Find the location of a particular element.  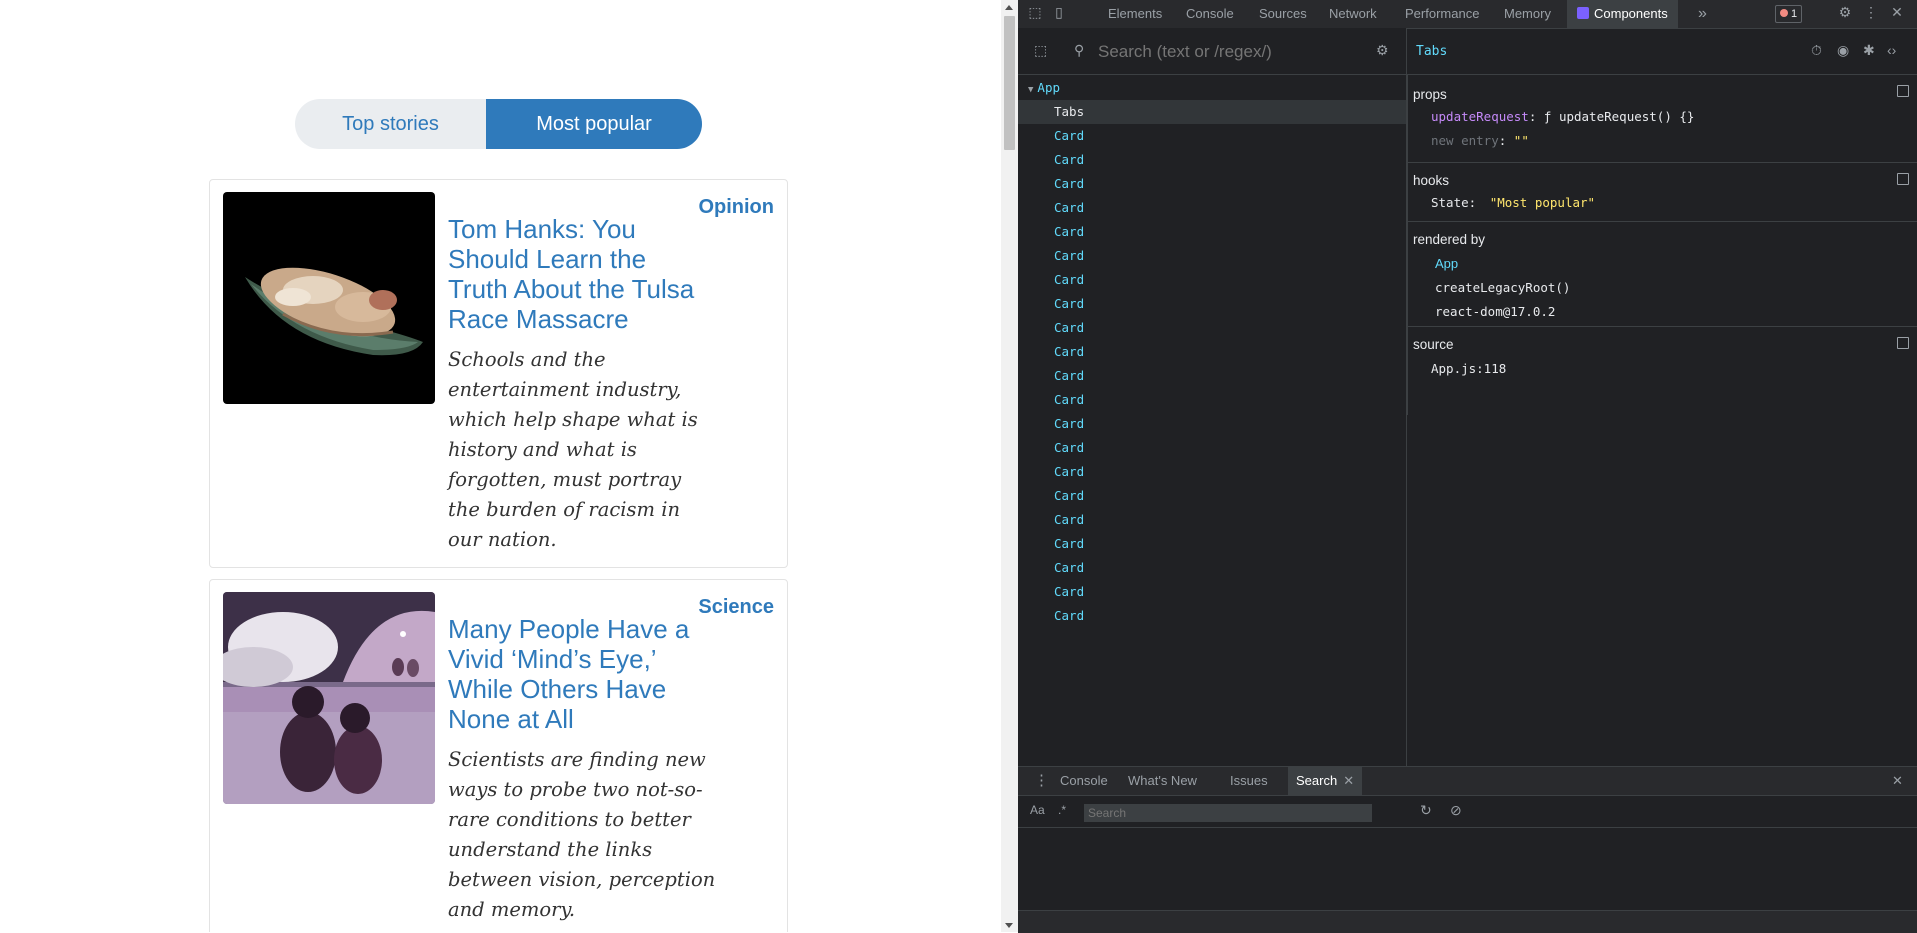

drawer-tabs: ⋮ Console What's New Issues Search ✕ ✕ is located at coordinates (1467, 781).